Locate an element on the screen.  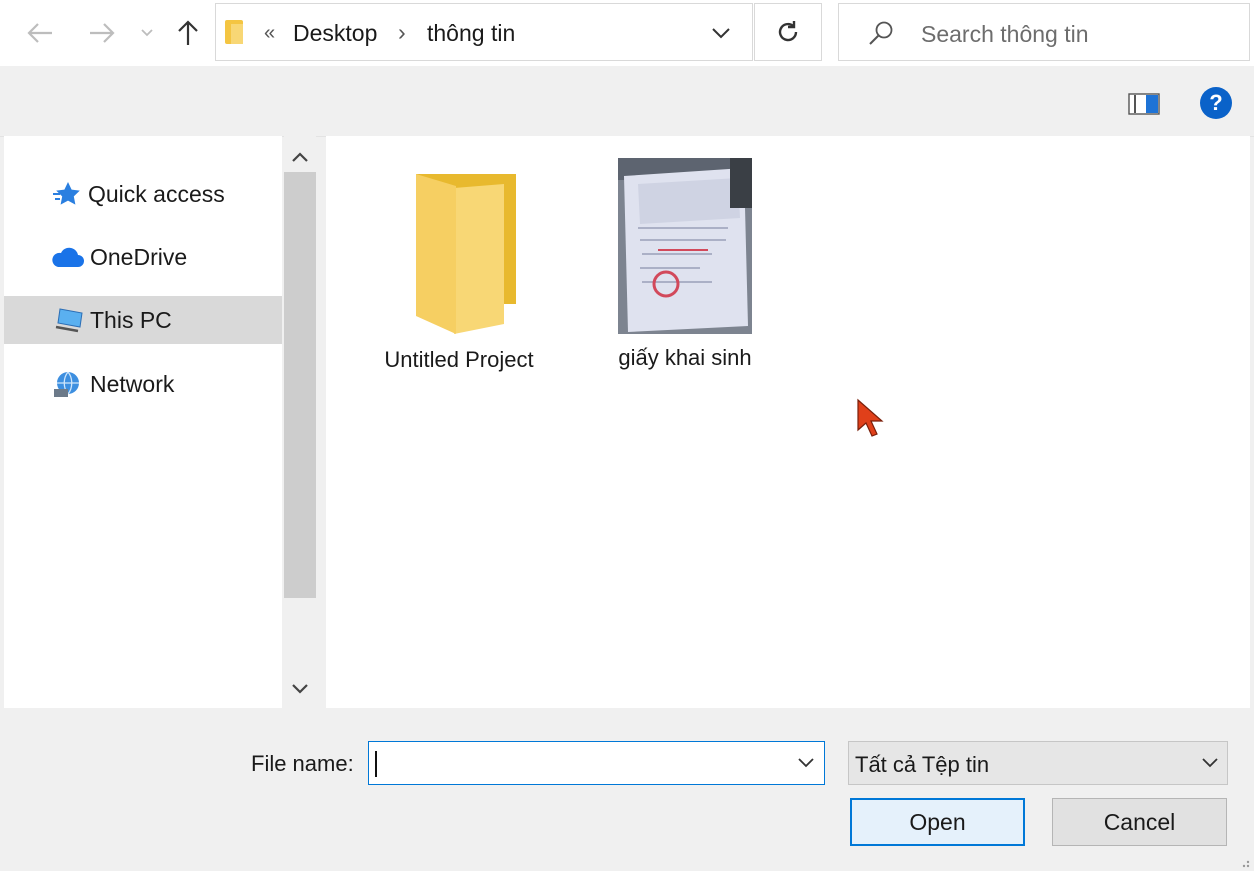
star-icon is located at coordinates (66, 193).